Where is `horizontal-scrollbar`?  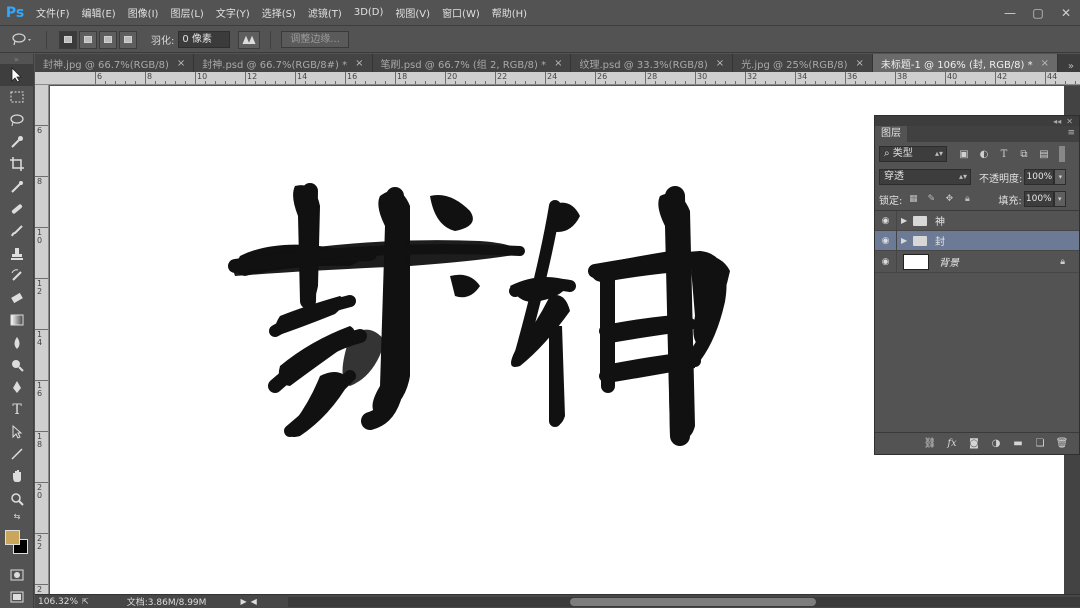 horizontal-scrollbar is located at coordinates (684, 602).